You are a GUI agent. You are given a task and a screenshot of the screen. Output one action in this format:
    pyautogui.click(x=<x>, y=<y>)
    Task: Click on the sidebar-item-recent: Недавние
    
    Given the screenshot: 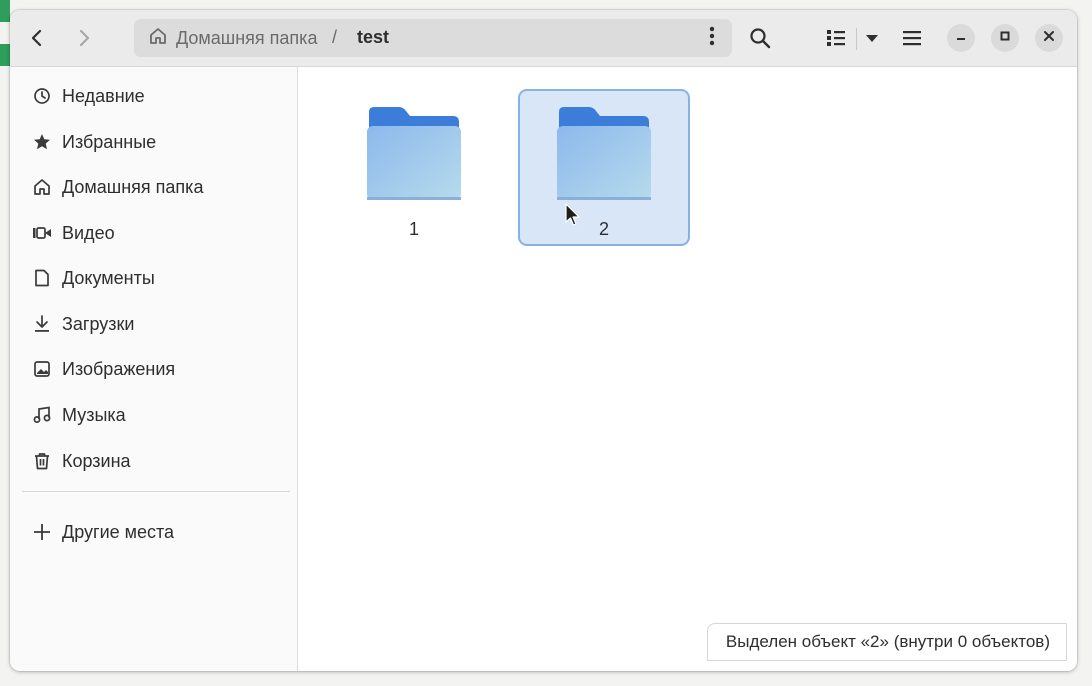 What is the action you would take?
    pyautogui.click(x=154, y=96)
    